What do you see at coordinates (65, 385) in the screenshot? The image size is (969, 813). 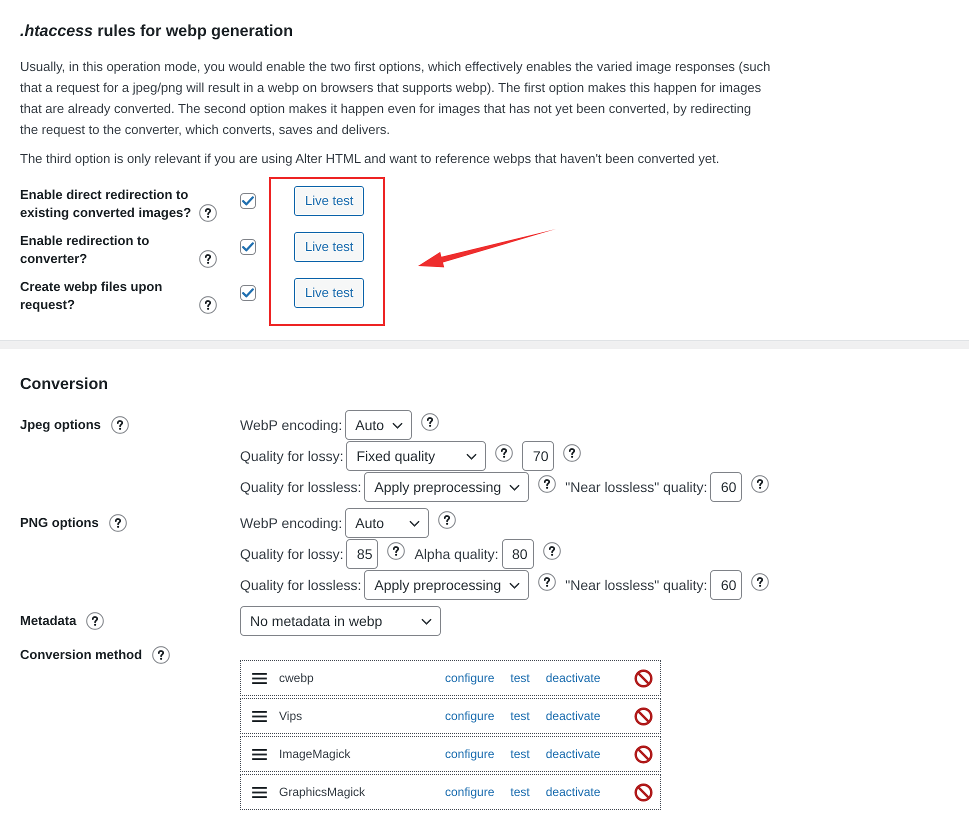 I see `section-title: Conversion` at bounding box center [65, 385].